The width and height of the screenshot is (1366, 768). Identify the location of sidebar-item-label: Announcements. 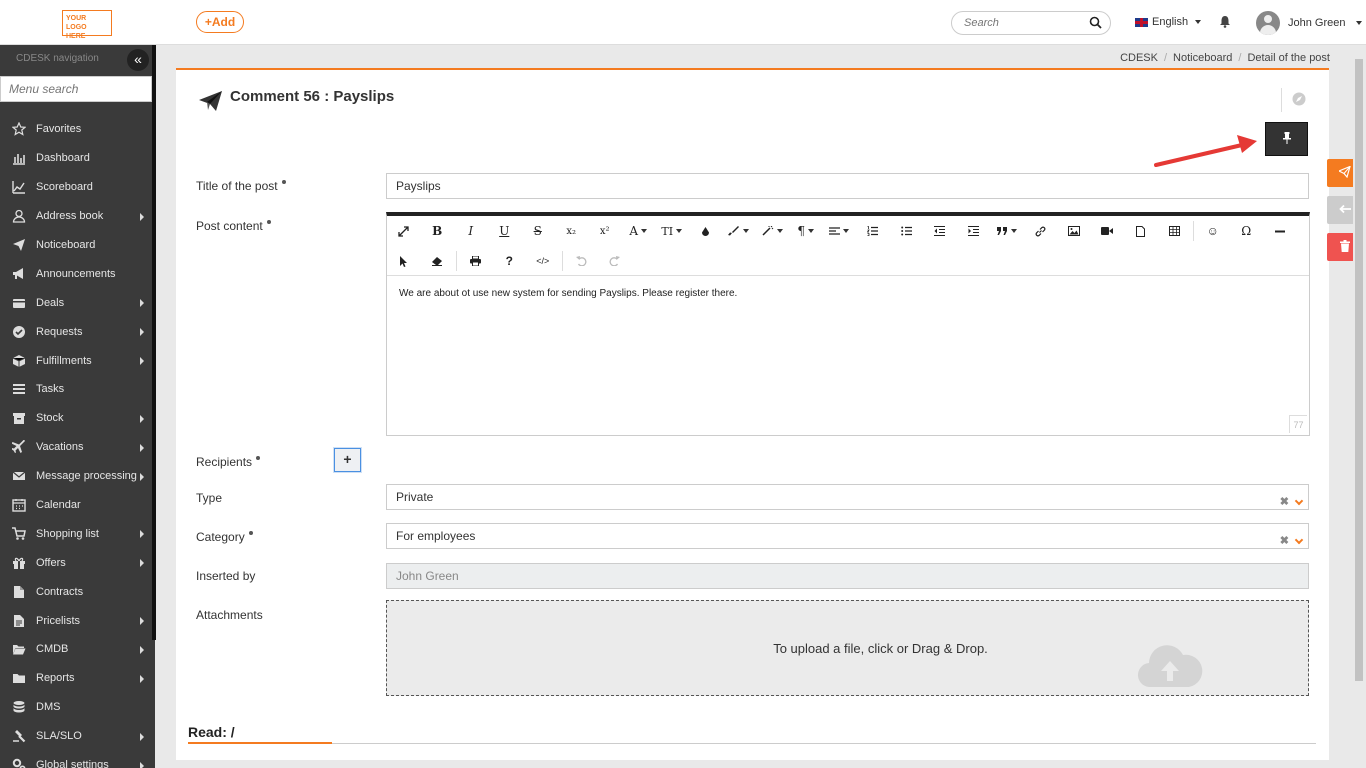
(76, 273).